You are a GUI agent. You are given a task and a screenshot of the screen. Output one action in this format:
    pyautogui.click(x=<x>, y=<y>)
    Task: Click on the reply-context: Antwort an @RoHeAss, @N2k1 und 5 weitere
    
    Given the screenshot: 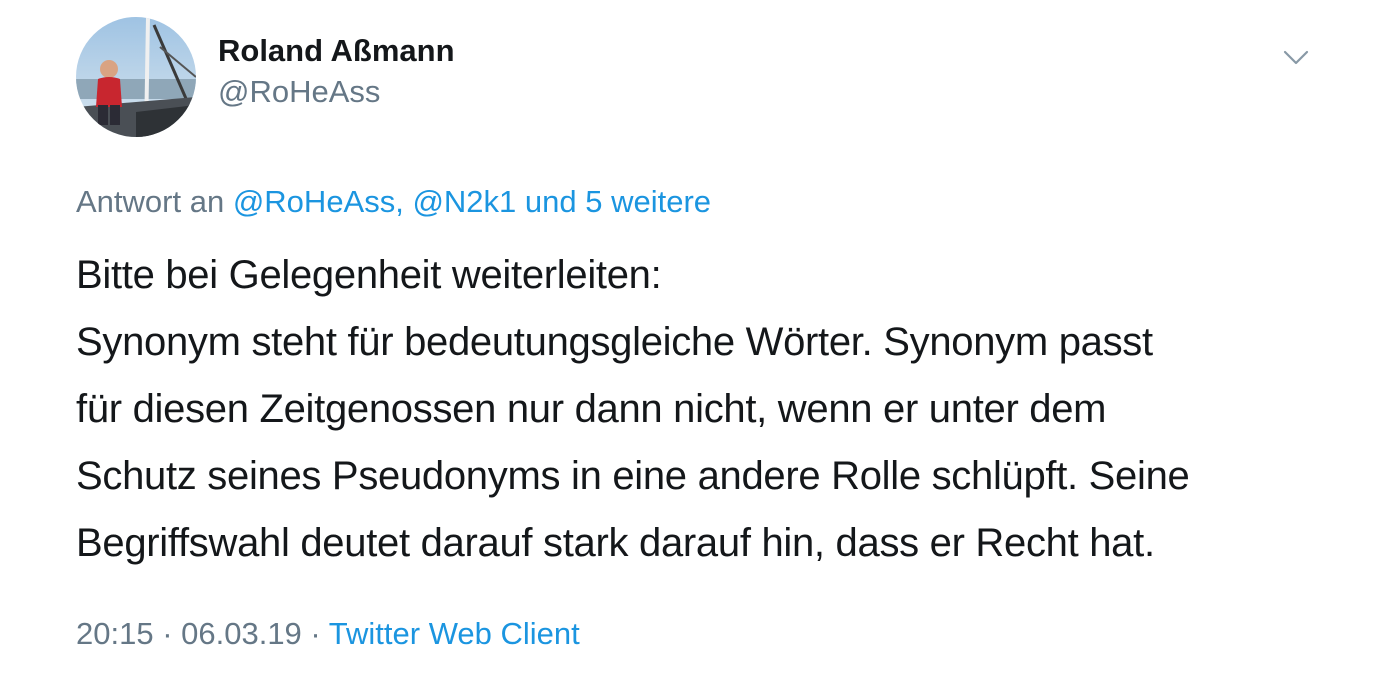 What is the action you would take?
    pyautogui.click(x=393, y=202)
    